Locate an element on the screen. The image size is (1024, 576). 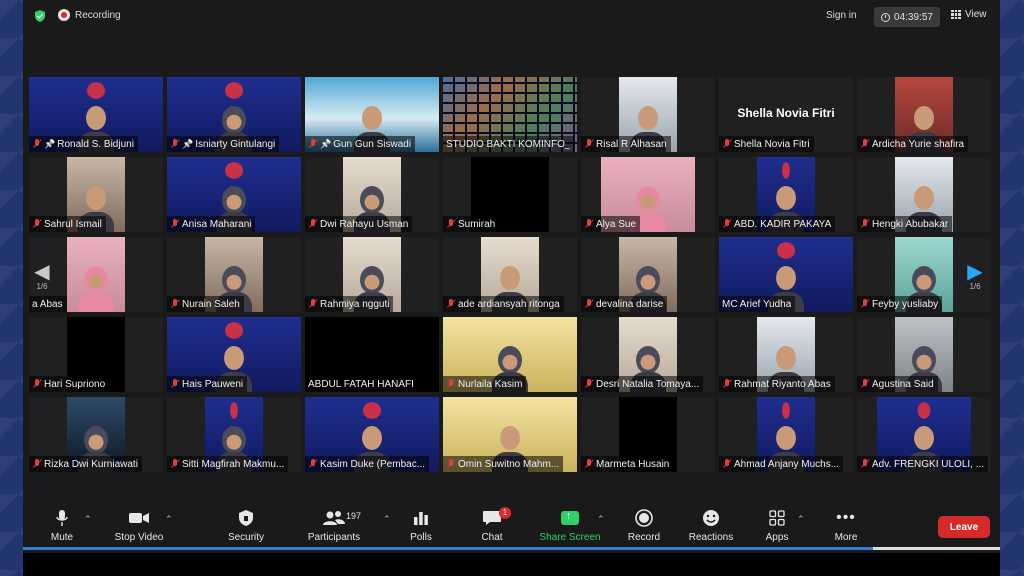
microphone-icon is located at coordinates (62, 518).